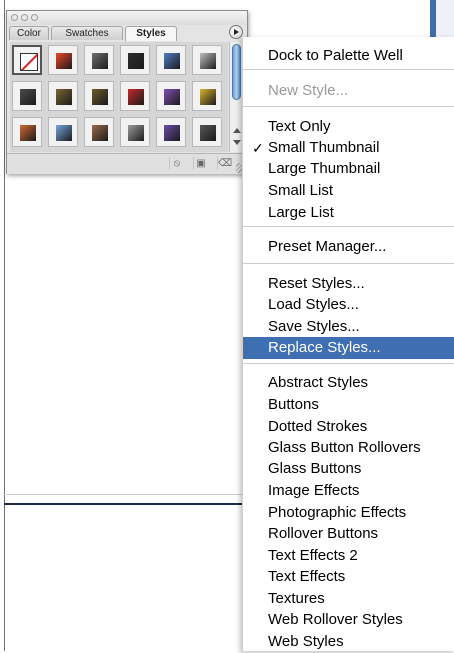 The image size is (454, 653). I want to click on no-style-icon, so click(29, 62).